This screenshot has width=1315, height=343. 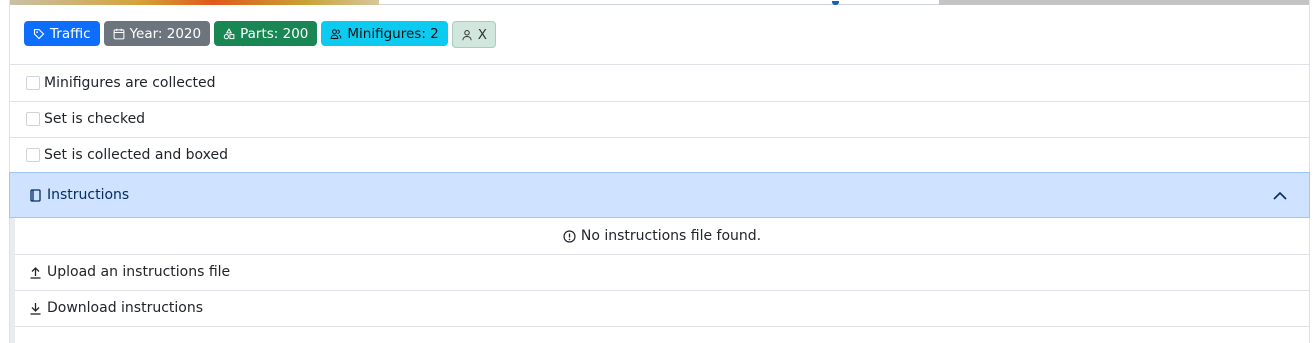 What do you see at coordinates (659, 2) in the screenshot?
I see `image-strip` at bounding box center [659, 2].